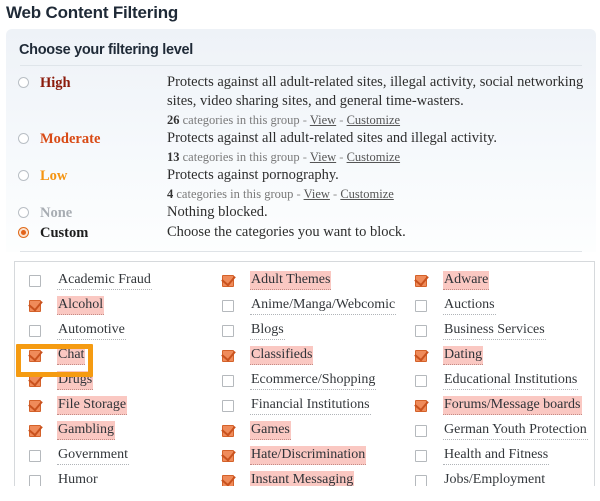  Describe the element at coordinates (35, 280) in the screenshot. I see `checkbox-academic-fraud` at that location.